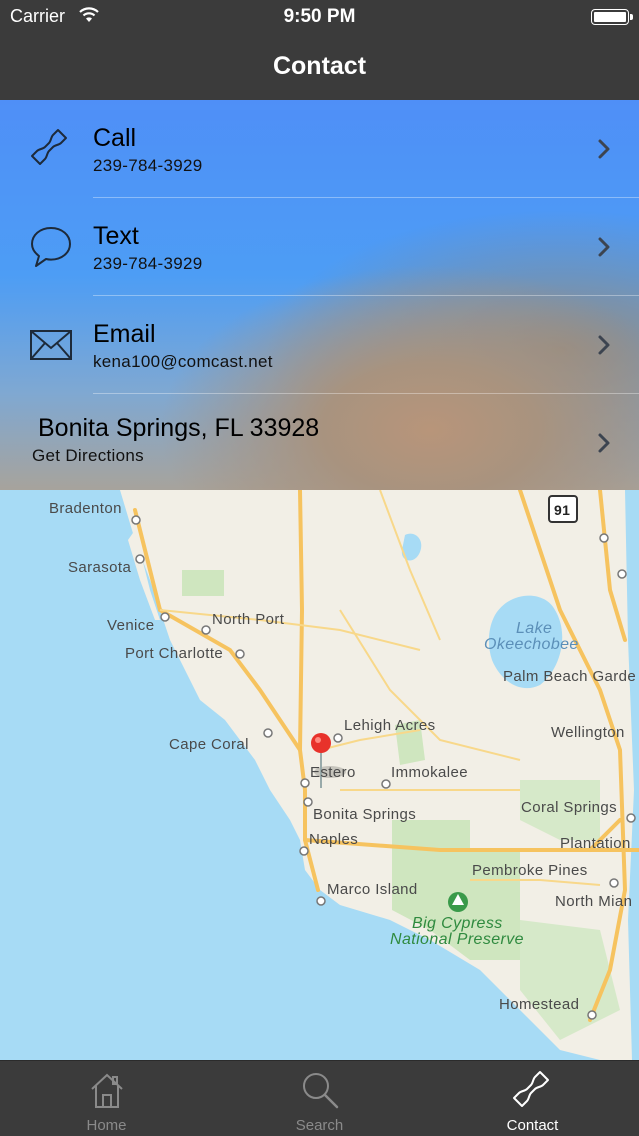 Image resolution: width=639 pixels, height=1136 pixels. Describe the element at coordinates (588, 732) in the screenshot. I see `map-place-label: Wellington` at that location.